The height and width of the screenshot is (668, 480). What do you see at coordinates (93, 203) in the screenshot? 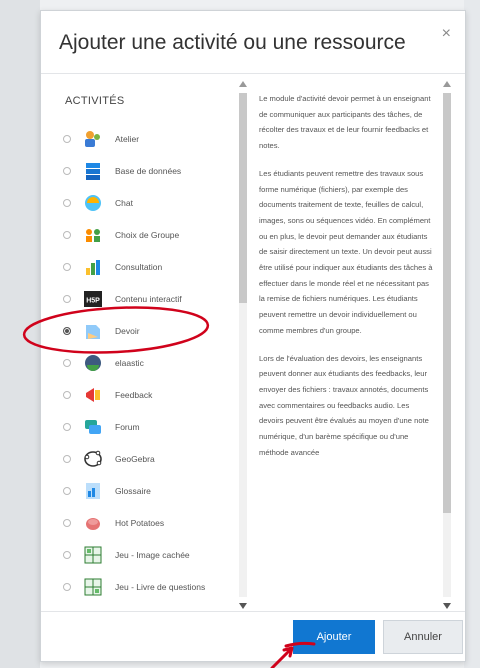
I see `chat-icon` at bounding box center [93, 203].